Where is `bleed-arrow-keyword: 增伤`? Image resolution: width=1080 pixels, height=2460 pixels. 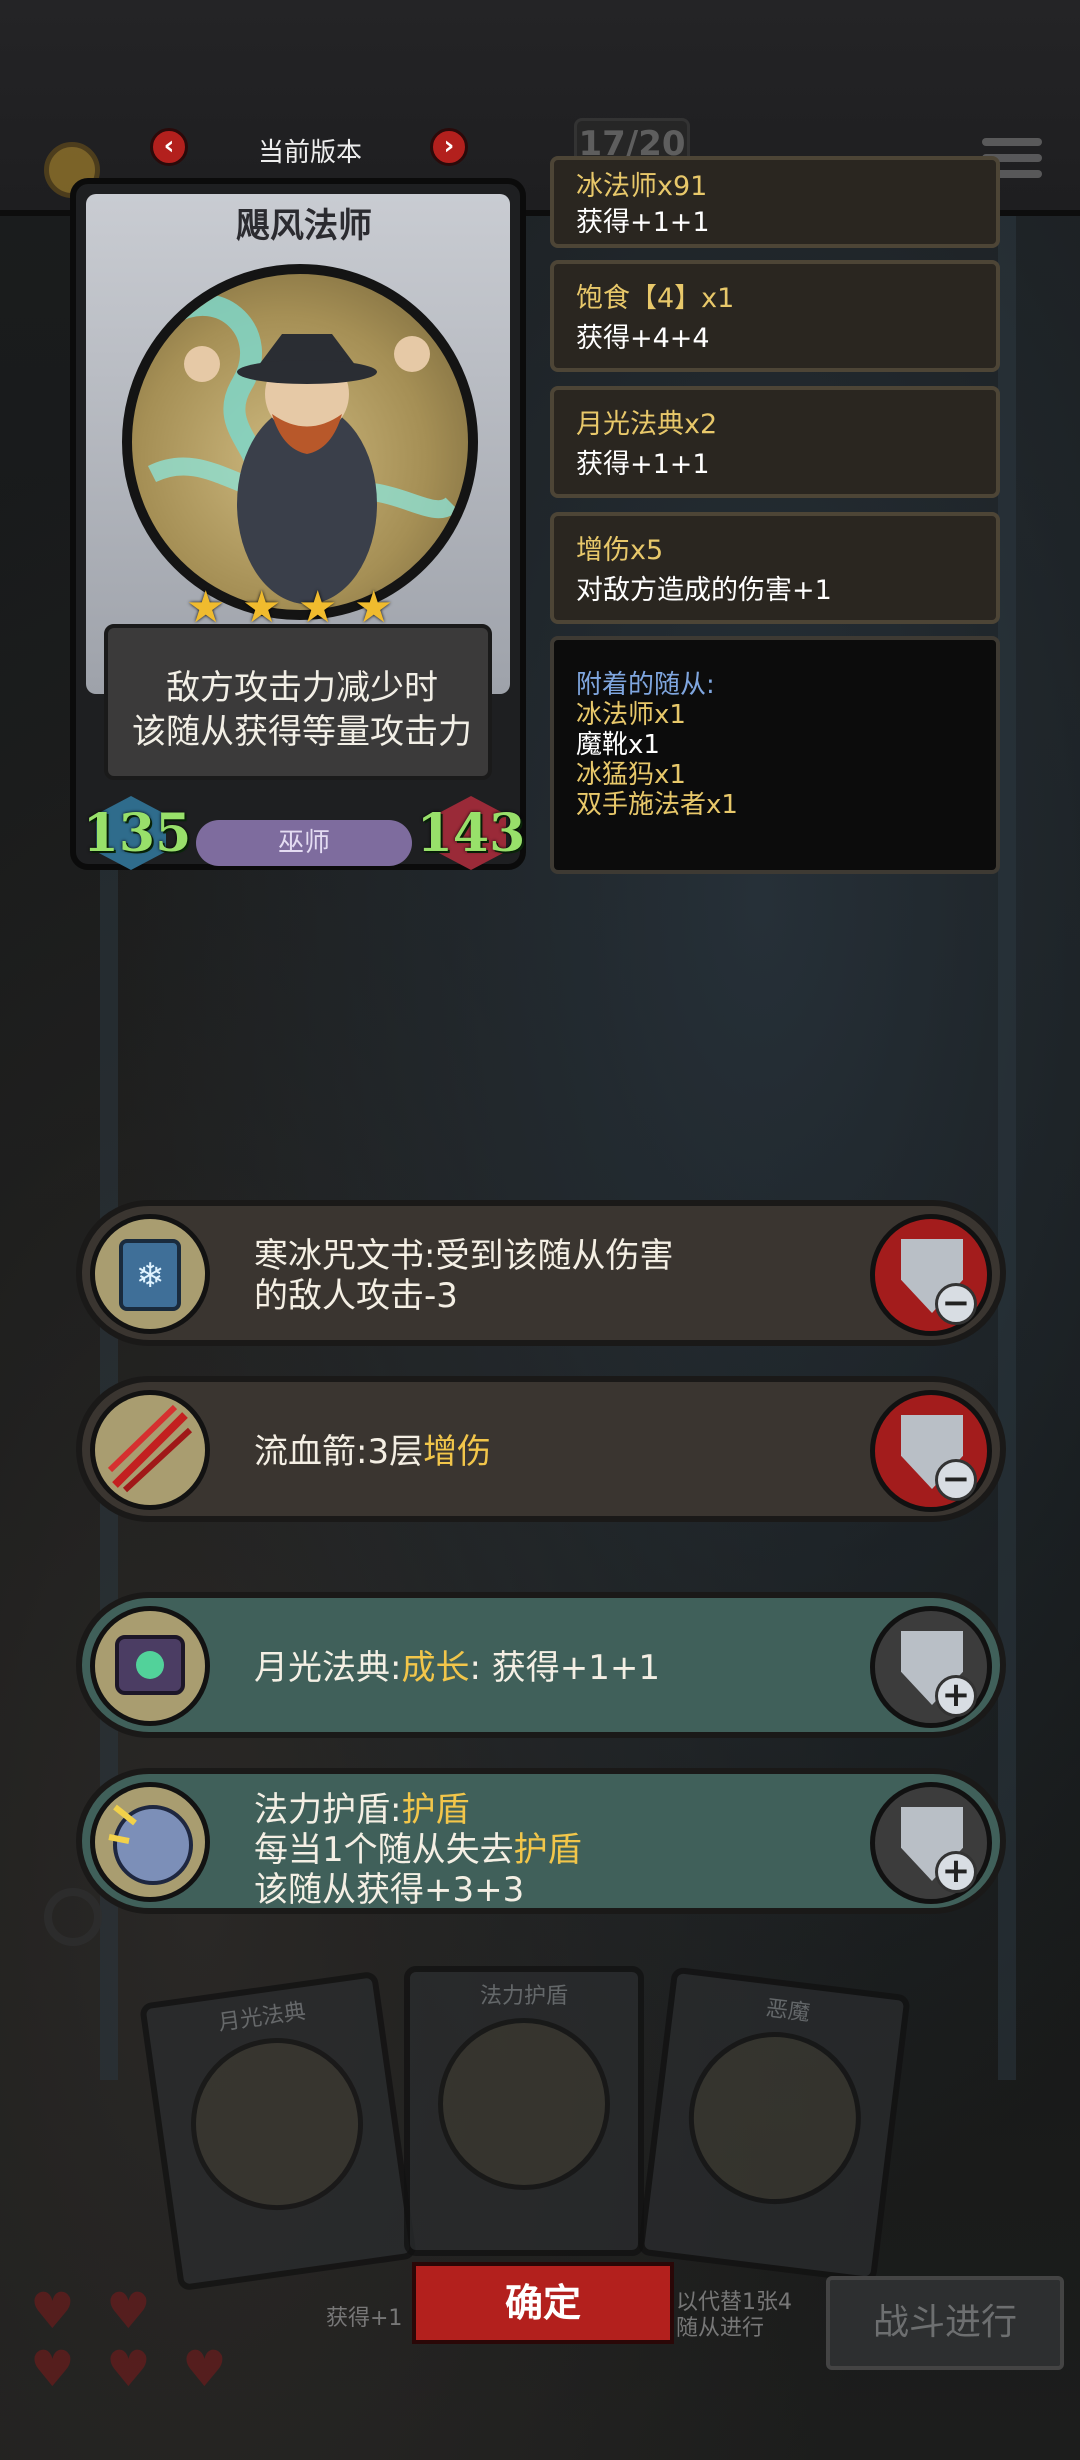
bleed-arrow-keyword: 增伤 is located at coordinates (457, 1452).